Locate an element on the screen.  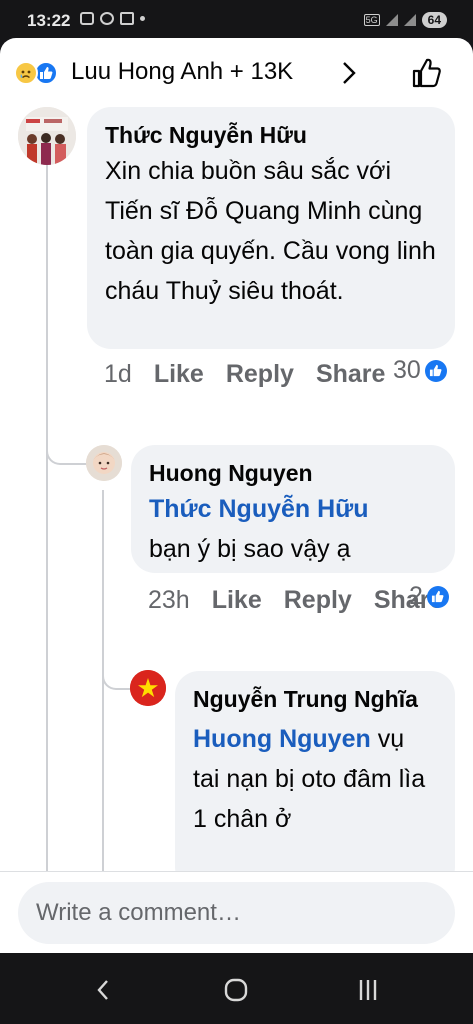
reaction-count-value: 30 is located at coordinates (407, 370).